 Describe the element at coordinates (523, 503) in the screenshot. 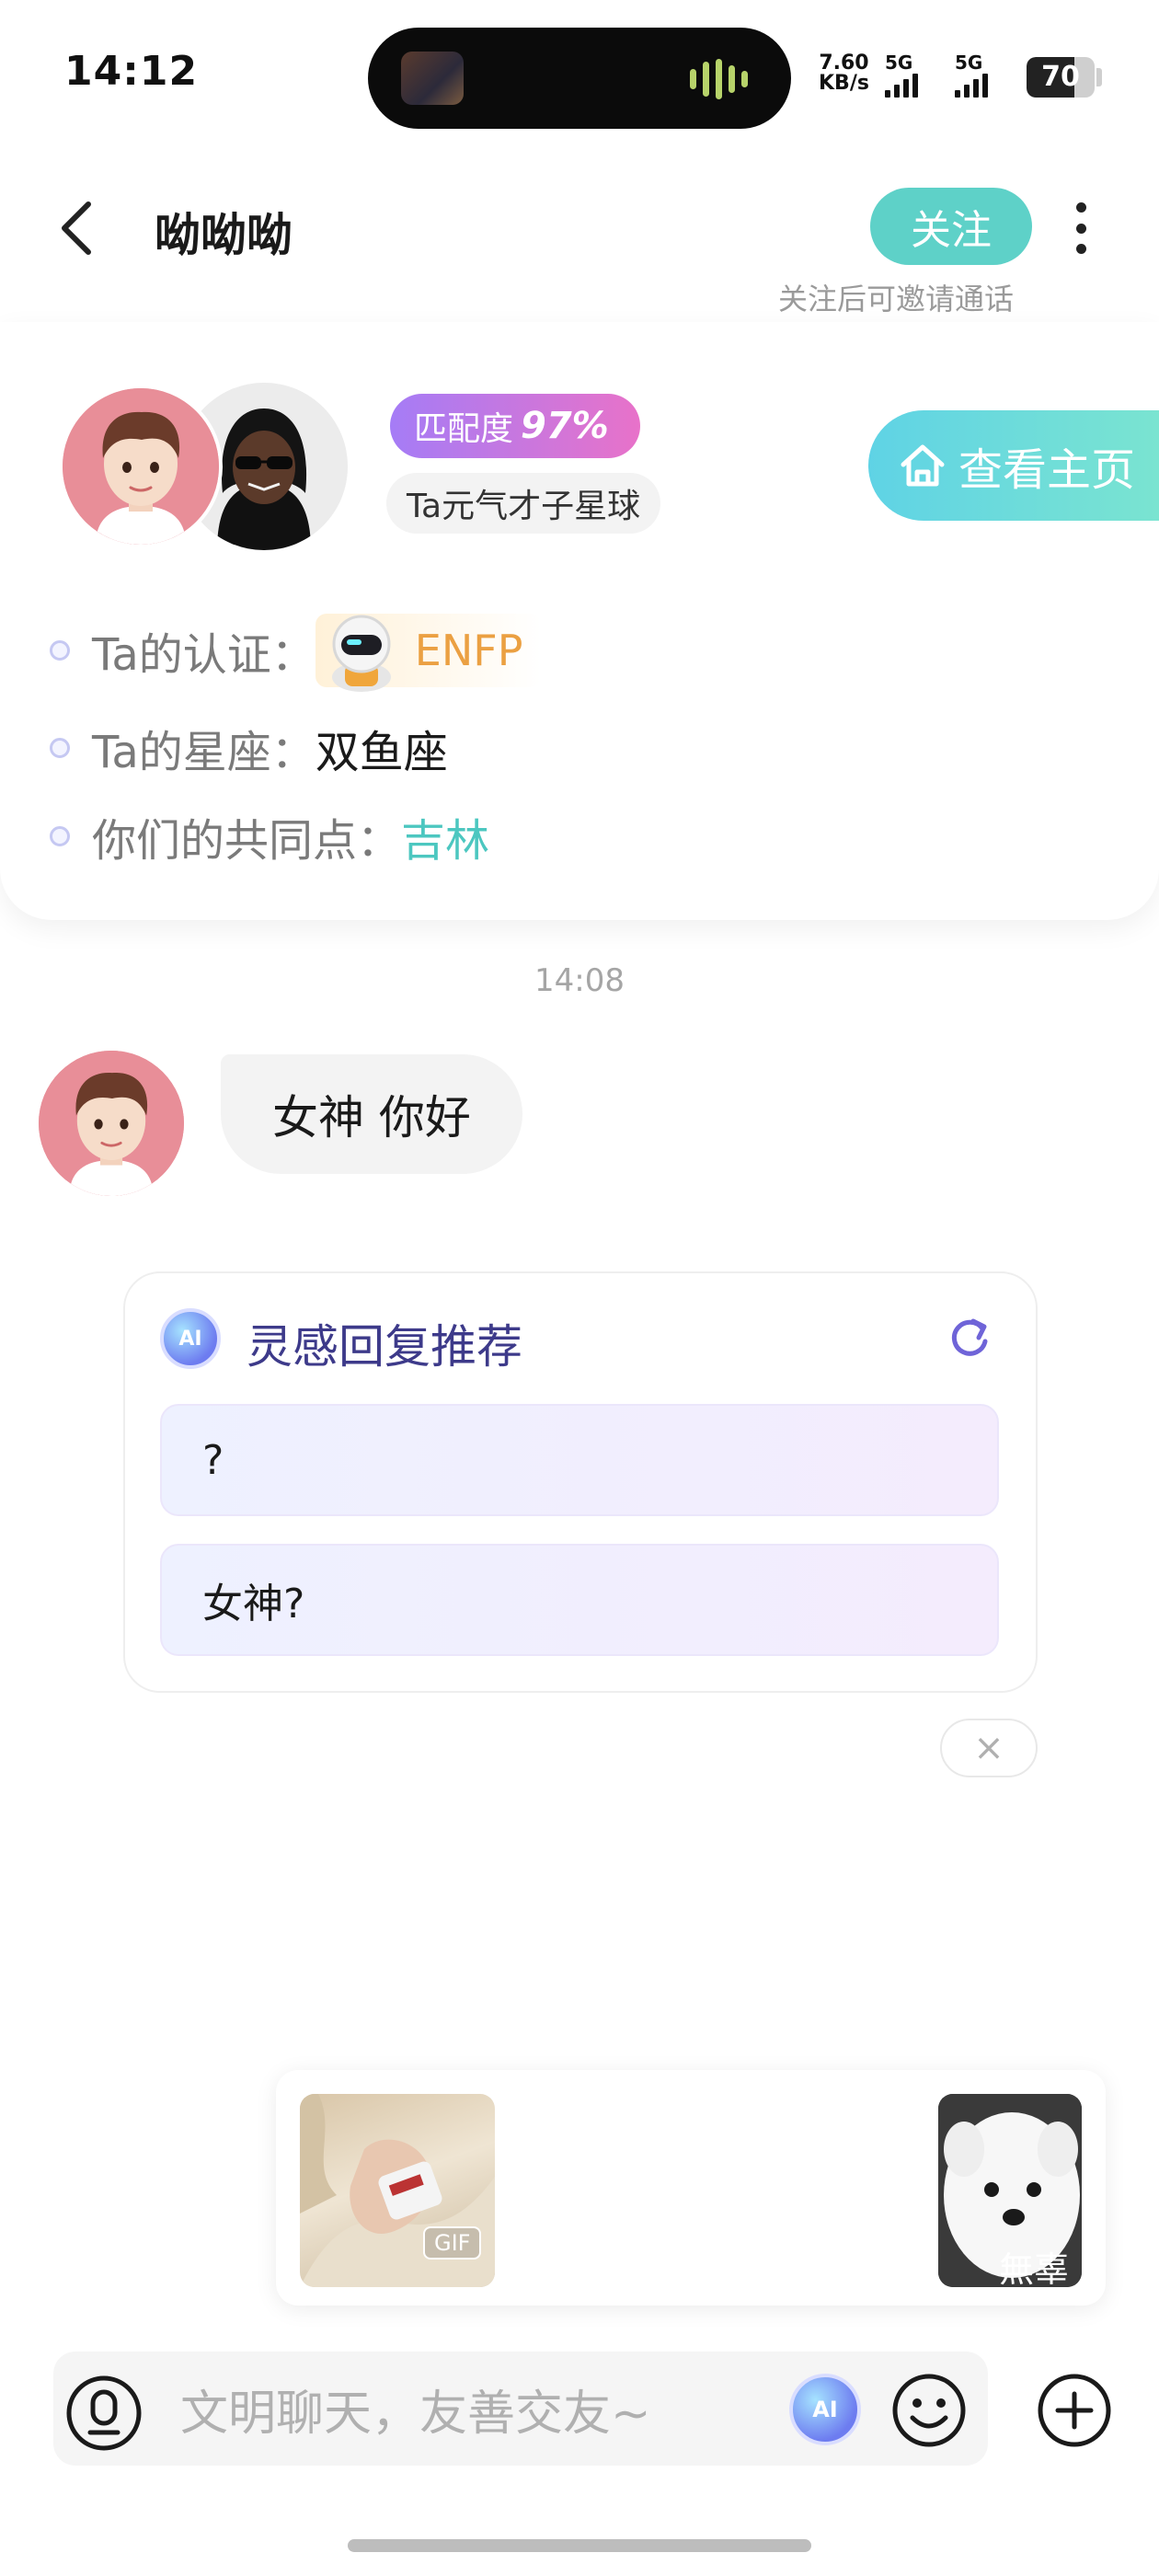

I see `planet-tag: Ta元气才子星球` at that location.